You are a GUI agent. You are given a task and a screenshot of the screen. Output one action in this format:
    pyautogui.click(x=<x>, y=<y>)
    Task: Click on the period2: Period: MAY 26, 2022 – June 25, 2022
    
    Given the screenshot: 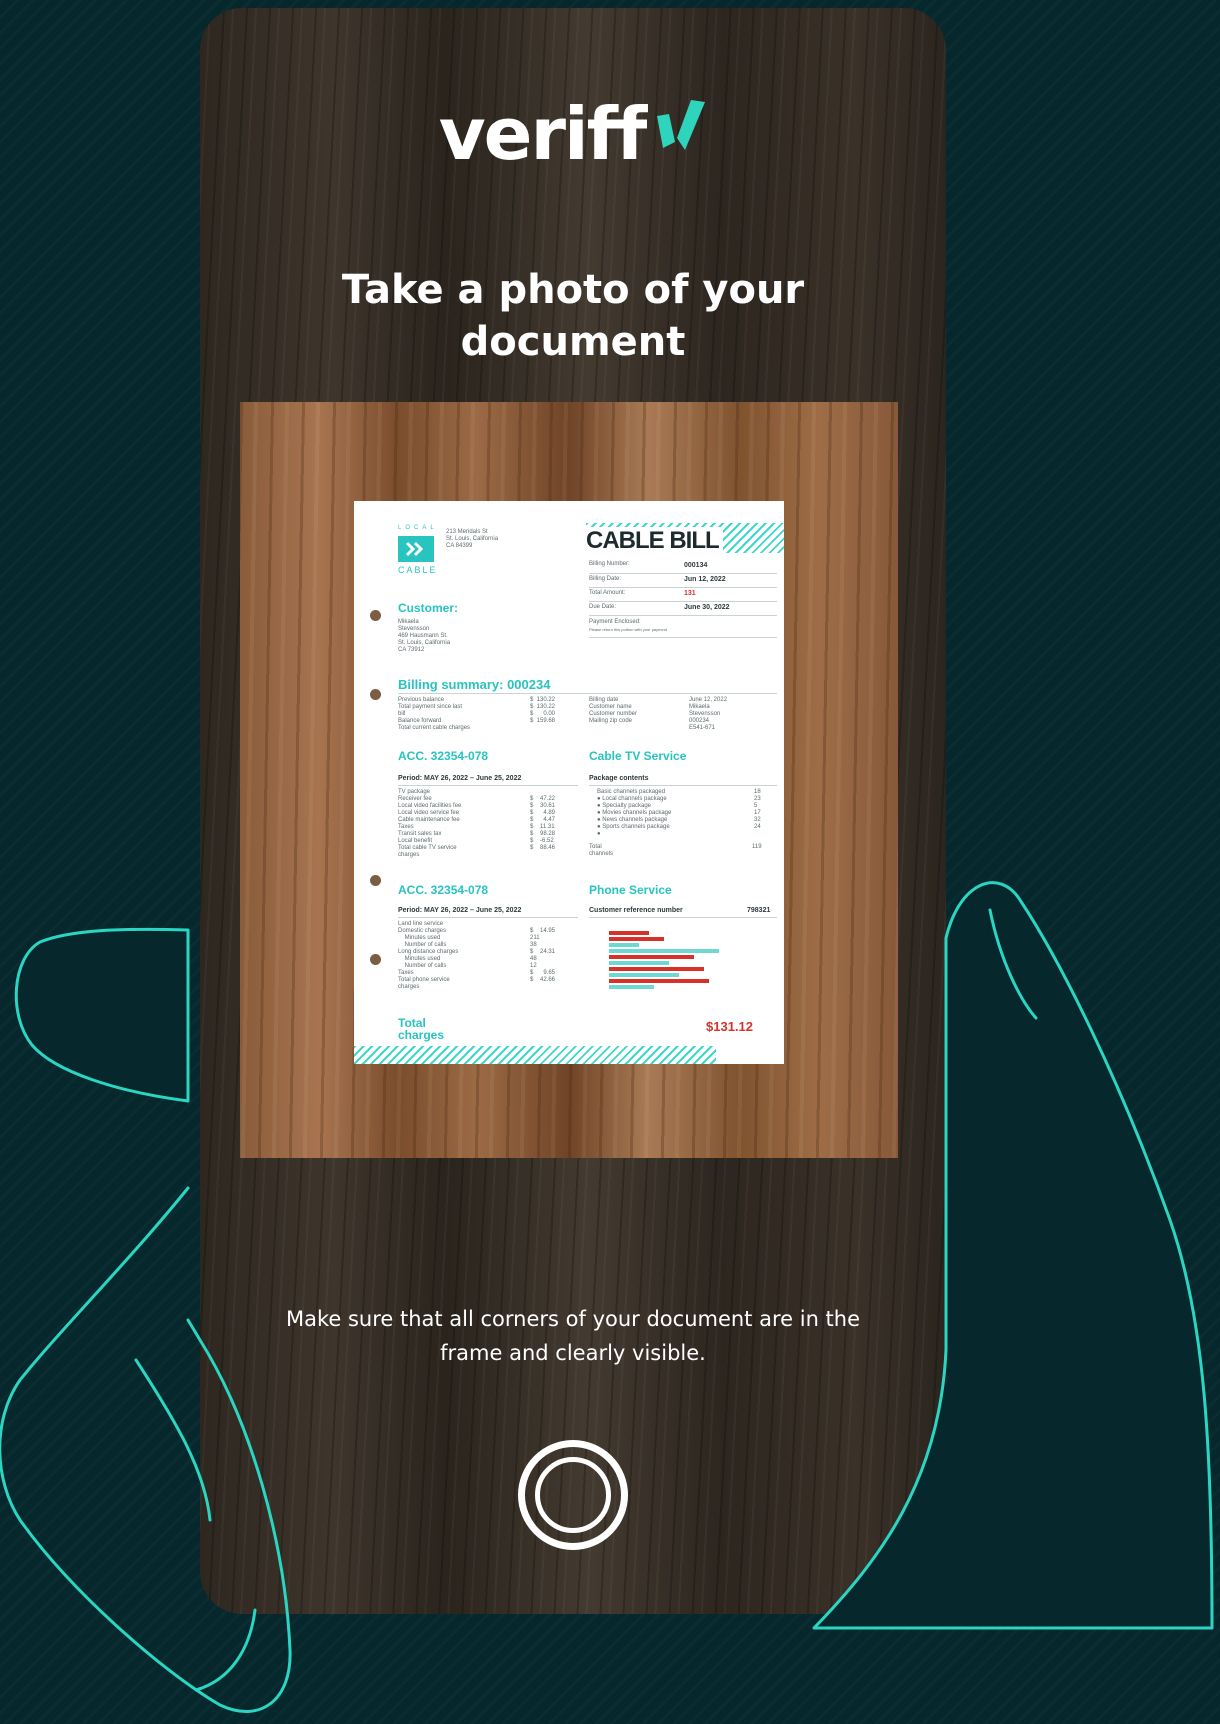 What is the action you would take?
    pyautogui.click(x=460, y=910)
    